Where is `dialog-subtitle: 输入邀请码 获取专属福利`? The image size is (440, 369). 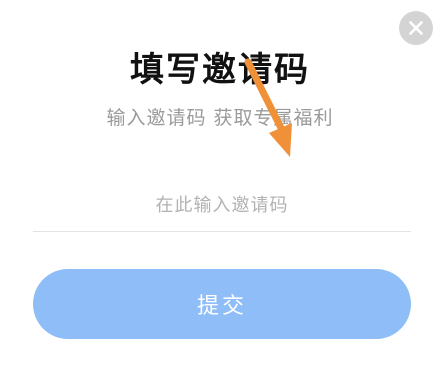
dialog-subtitle: 输入邀请码 获取专属福利 is located at coordinates (220, 118).